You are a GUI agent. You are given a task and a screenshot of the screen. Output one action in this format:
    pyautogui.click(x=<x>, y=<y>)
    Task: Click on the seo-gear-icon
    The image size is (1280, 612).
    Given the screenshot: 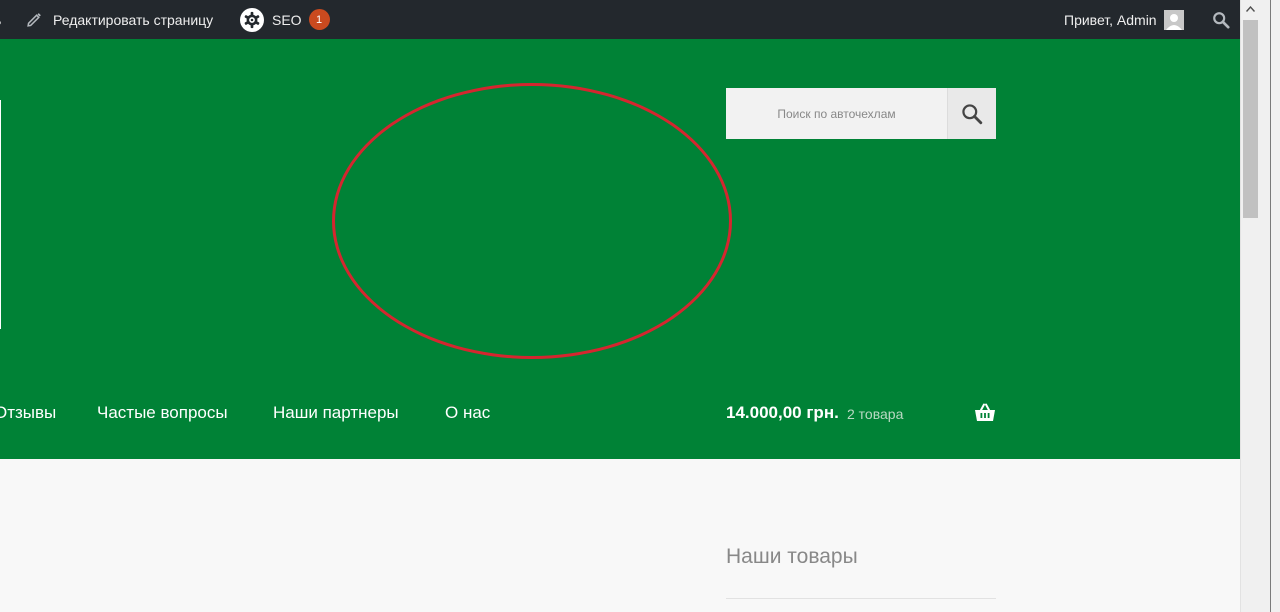 What is the action you would take?
    pyautogui.click(x=252, y=19)
    